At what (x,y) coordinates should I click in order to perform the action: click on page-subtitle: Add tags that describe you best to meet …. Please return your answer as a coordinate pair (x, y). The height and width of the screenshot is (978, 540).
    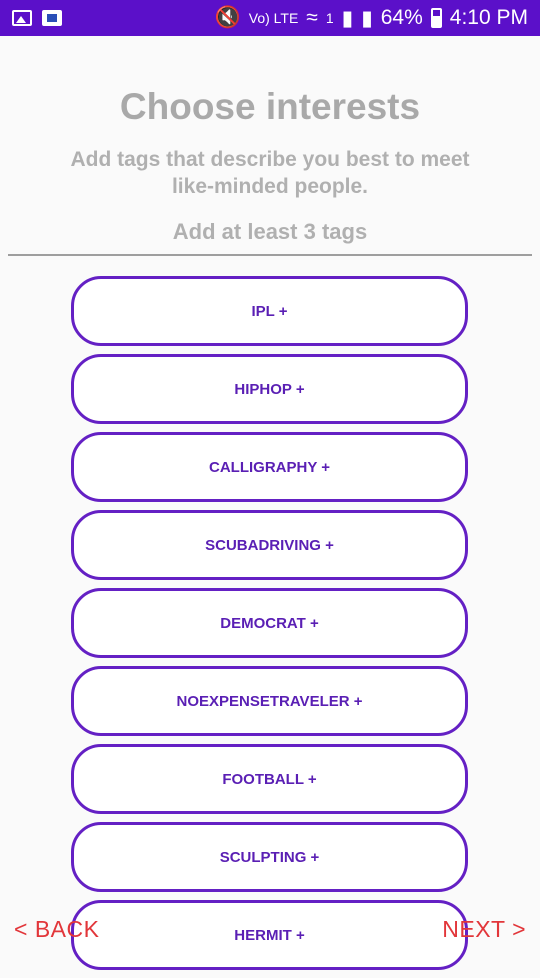
    Looking at the image, I should click on (270, 173).